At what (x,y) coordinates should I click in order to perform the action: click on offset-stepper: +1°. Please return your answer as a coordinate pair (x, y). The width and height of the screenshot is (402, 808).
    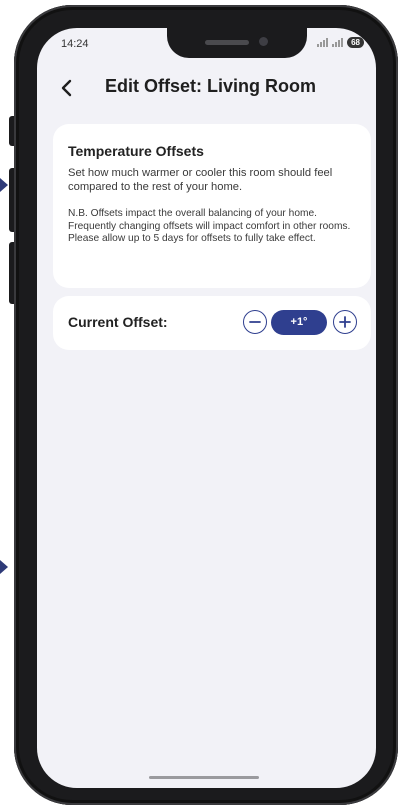
    Looking at the image, I should click on (301, 323).